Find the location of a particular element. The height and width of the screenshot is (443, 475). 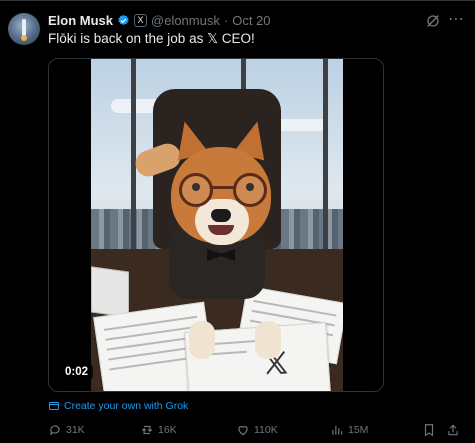

video-duration: 0:02 is located at coordinates (77, 372).